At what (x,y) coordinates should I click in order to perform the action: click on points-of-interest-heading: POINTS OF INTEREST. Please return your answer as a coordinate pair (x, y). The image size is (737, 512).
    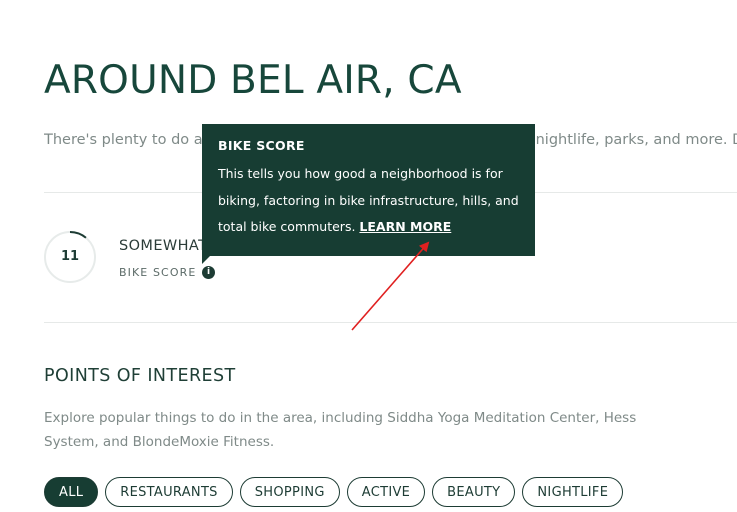
    Looking at the image, I should click on (140, 376).